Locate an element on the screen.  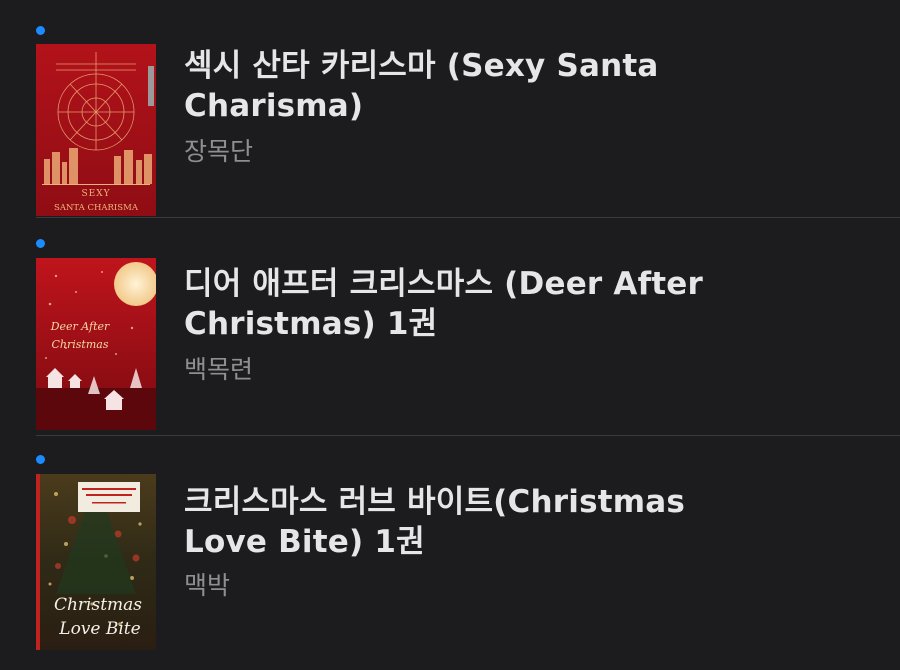
cover-title-line1: SEXY is located at coordinates (95, 194).